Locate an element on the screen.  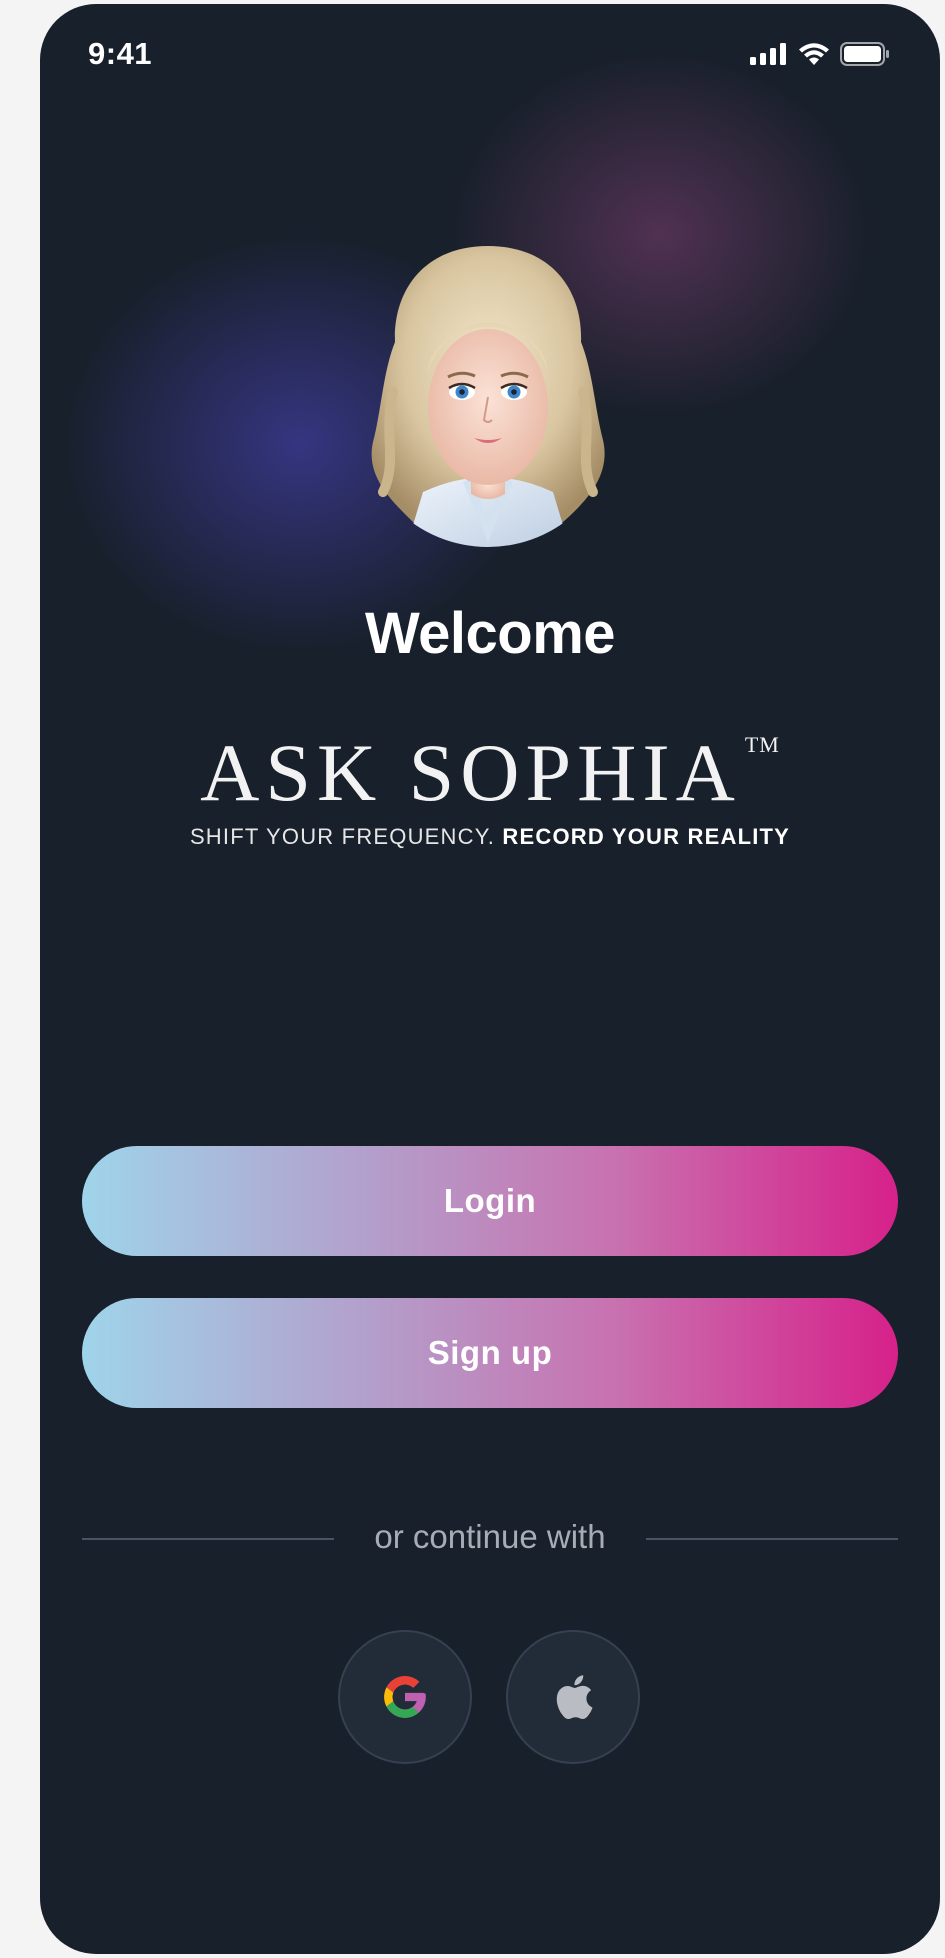
login-button: Login is located at coordinates (490, 1201).